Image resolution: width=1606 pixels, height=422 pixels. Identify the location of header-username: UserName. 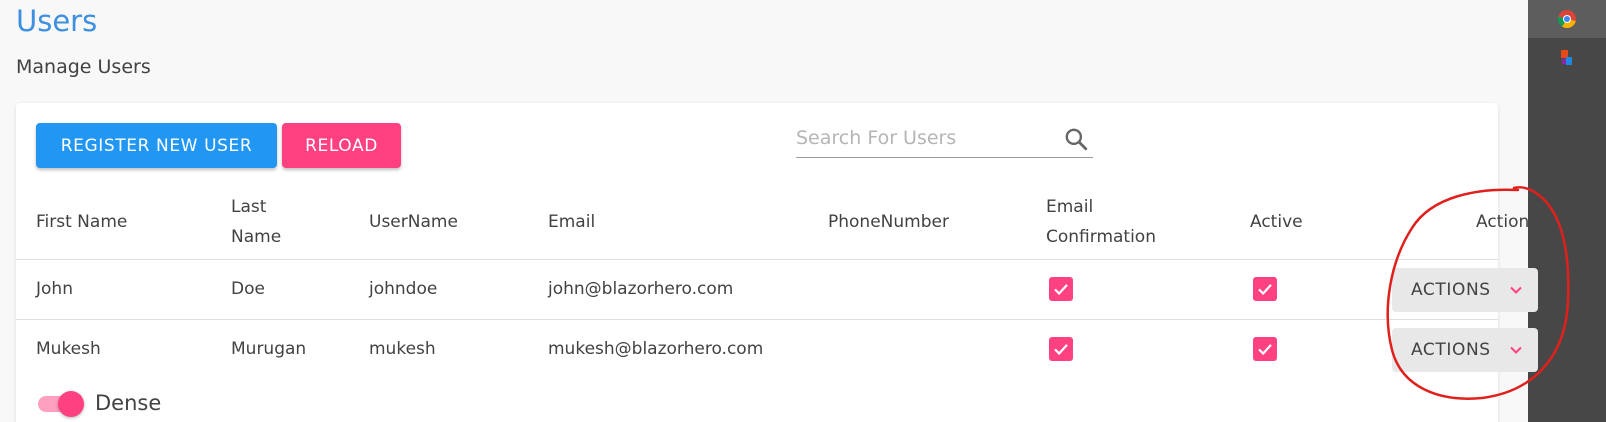
(413, 222).